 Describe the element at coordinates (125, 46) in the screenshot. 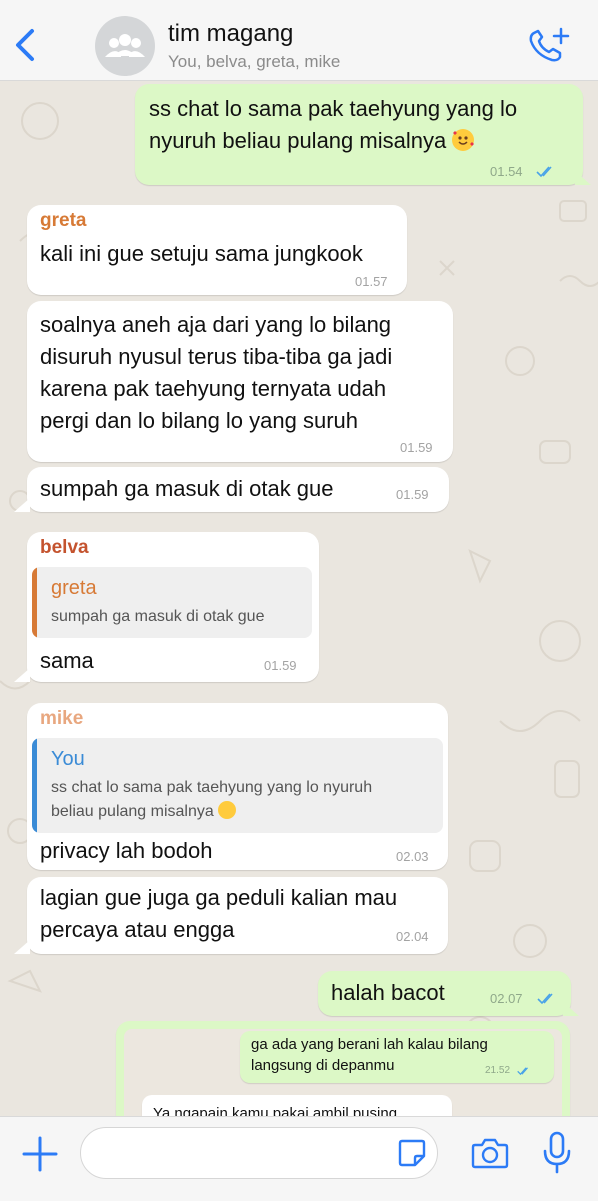

I see `group-avatar-icon` at that location.